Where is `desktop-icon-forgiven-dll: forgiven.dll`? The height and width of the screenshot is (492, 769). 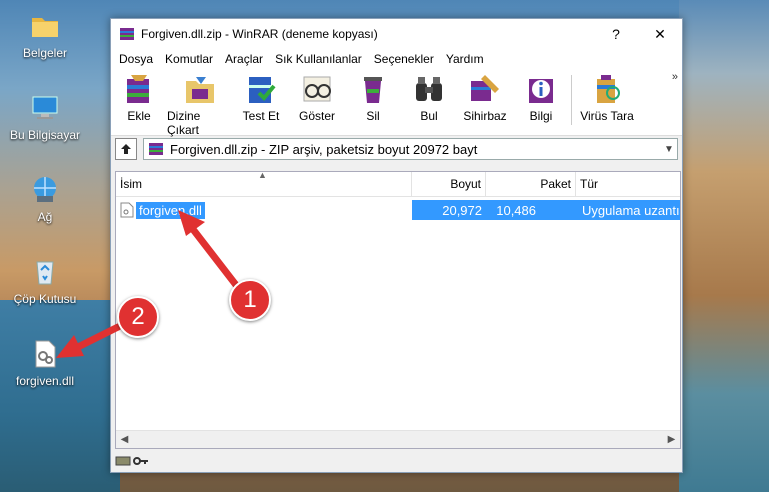 desktop-icon-forgiven-dll: forgiven.dll is located at coordinates (45, 363).